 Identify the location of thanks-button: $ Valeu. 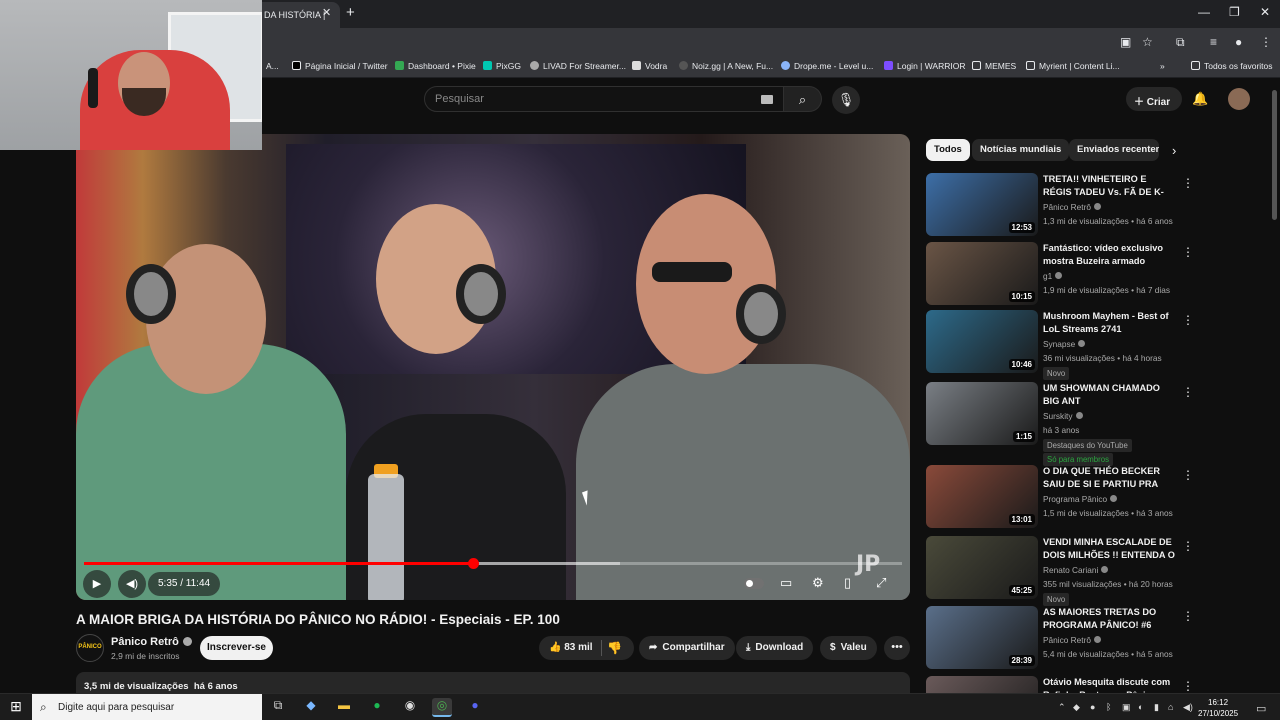
(848, 648).